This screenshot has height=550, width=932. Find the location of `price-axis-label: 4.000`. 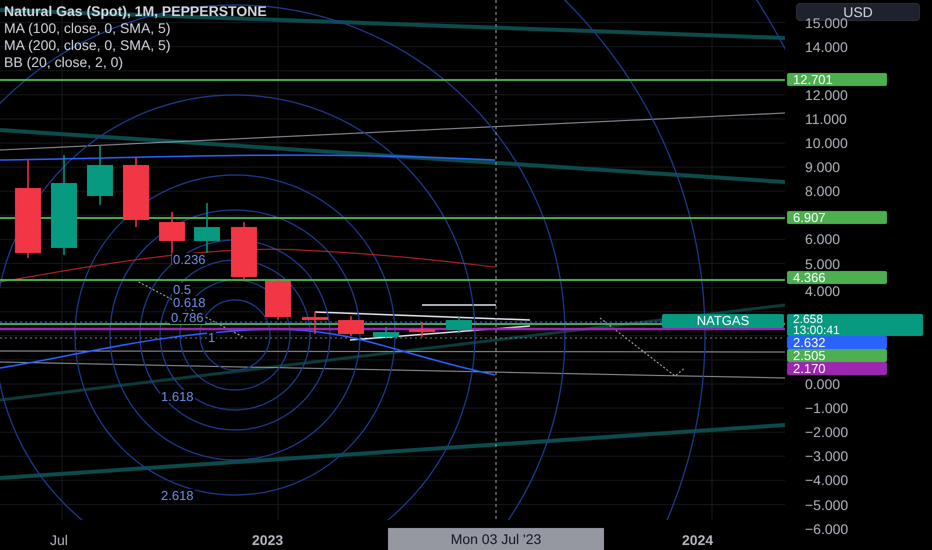

price-axis-label: 4.000 is located at coordinates (822, 290).